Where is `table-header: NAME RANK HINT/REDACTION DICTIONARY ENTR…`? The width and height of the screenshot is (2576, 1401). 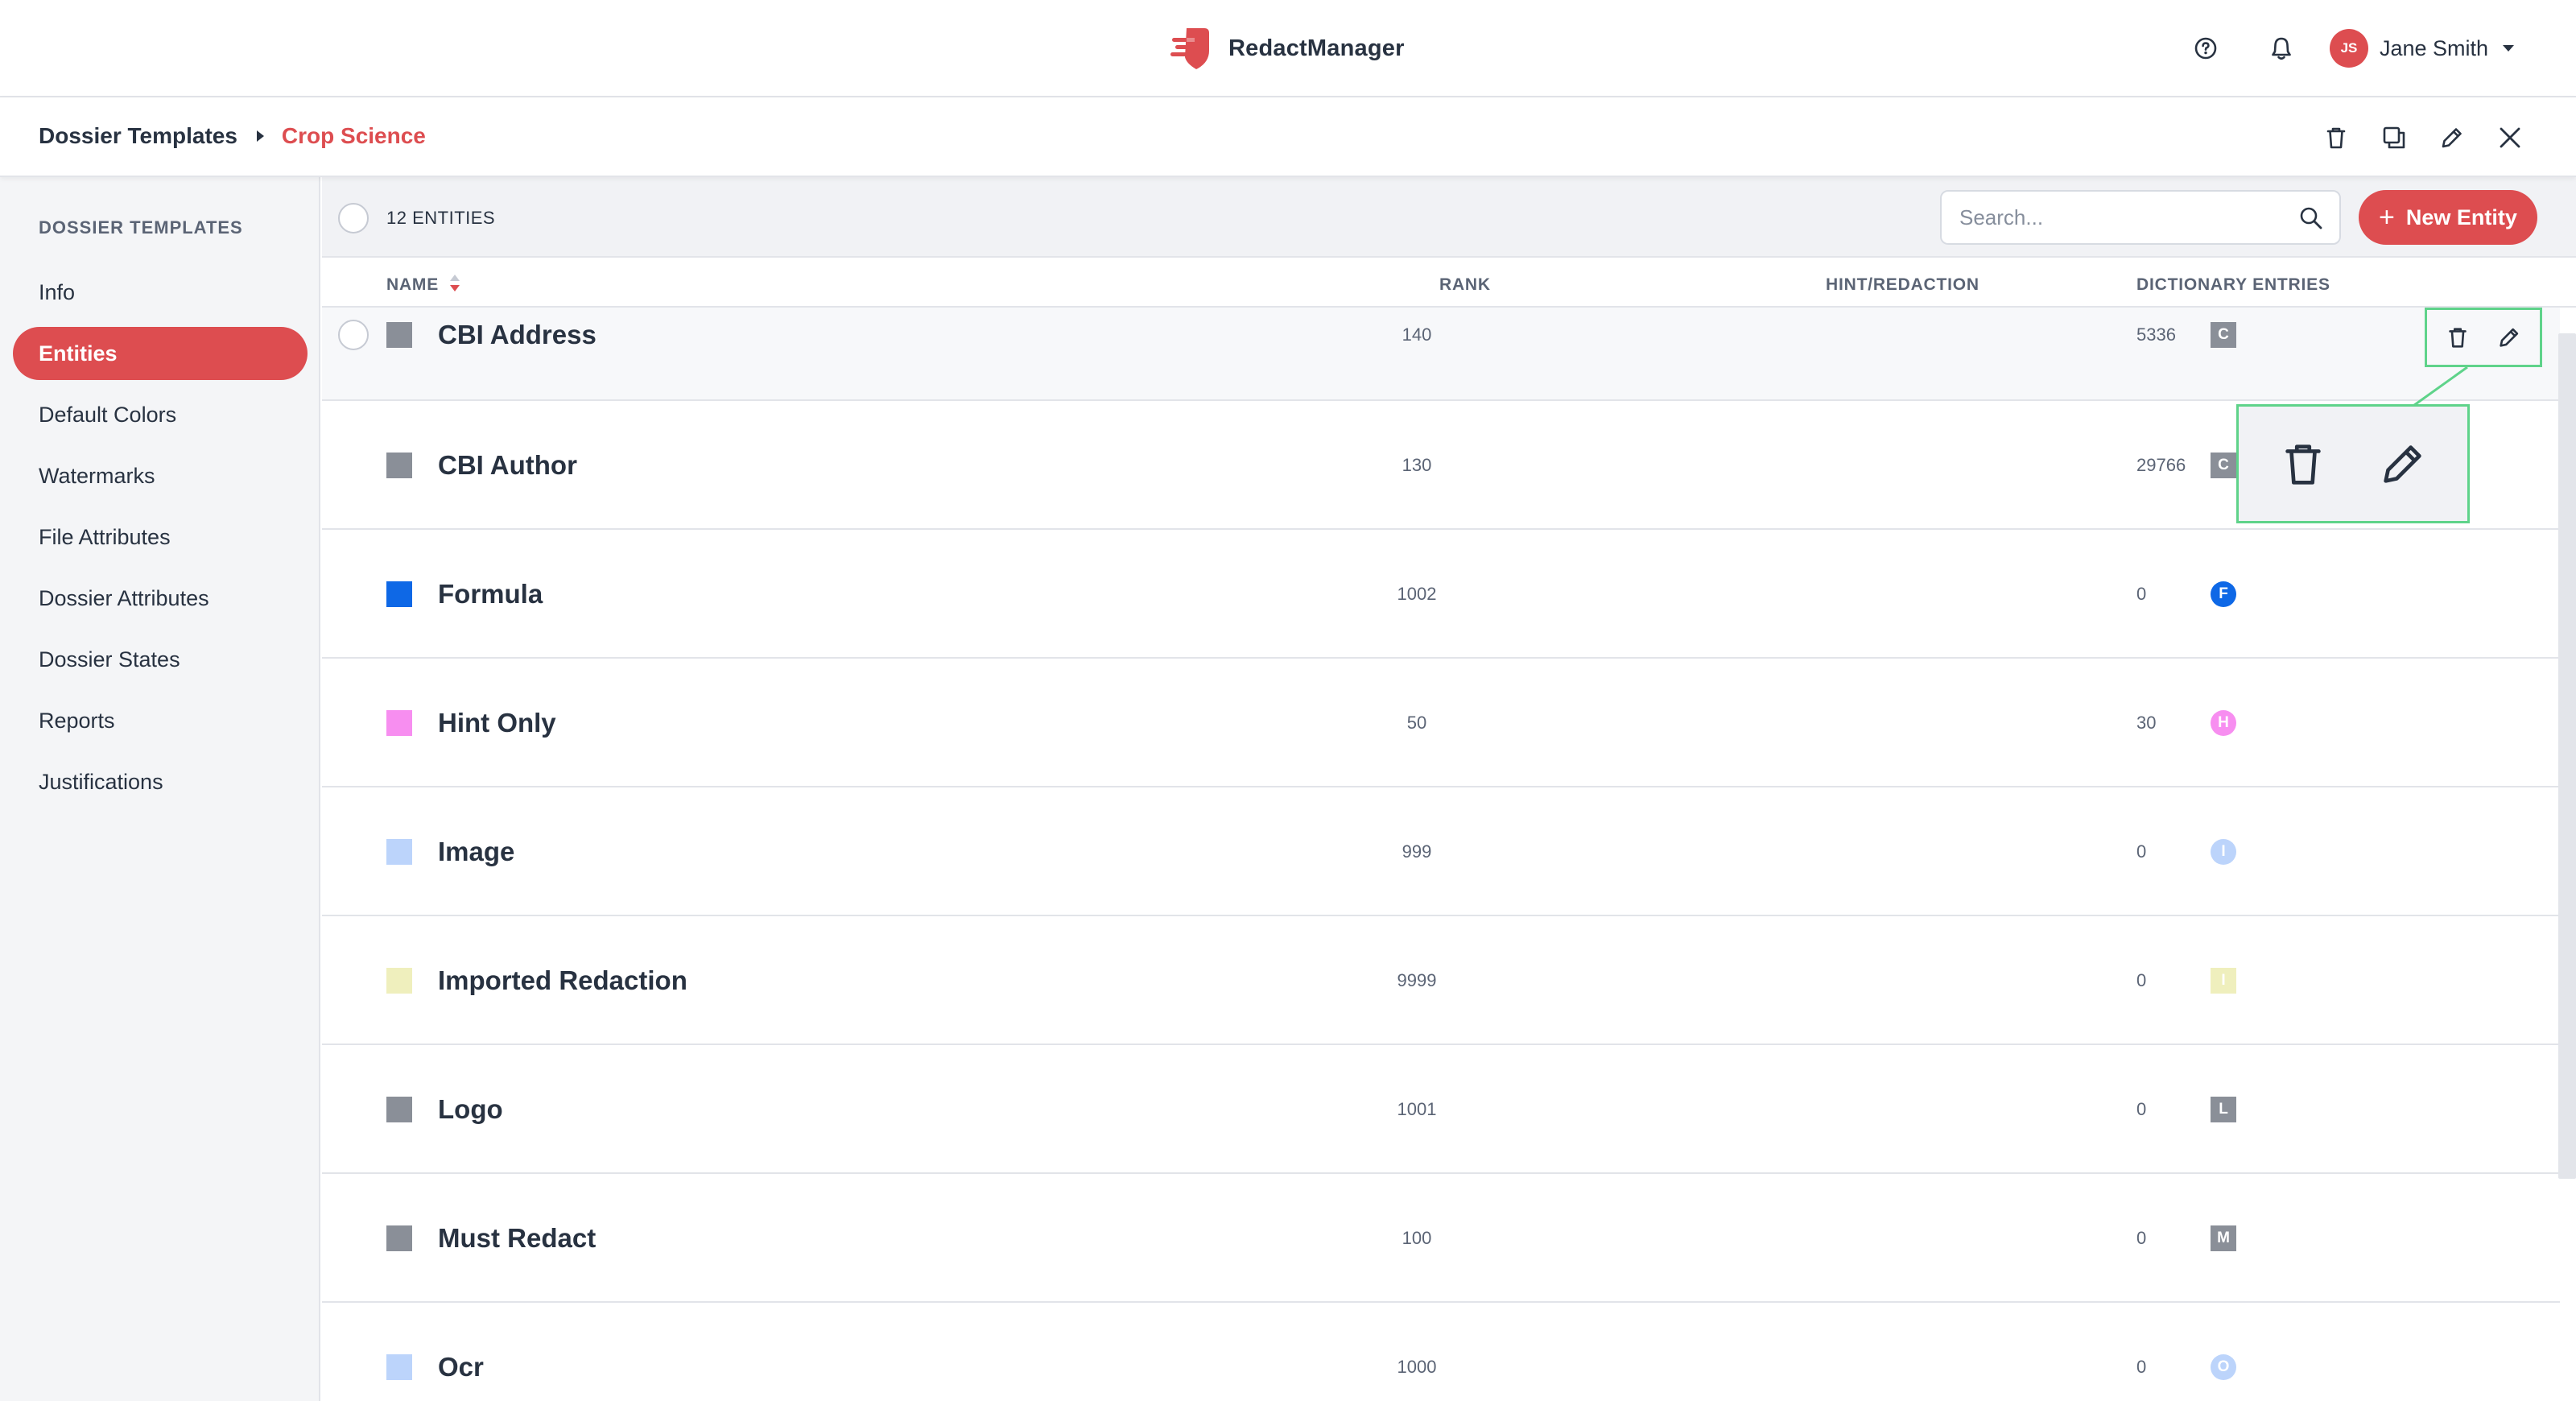
table-header: NAME RANK HINT/REDACTION DICTIONARY ENTR… is located at coordinates (1449, 283).